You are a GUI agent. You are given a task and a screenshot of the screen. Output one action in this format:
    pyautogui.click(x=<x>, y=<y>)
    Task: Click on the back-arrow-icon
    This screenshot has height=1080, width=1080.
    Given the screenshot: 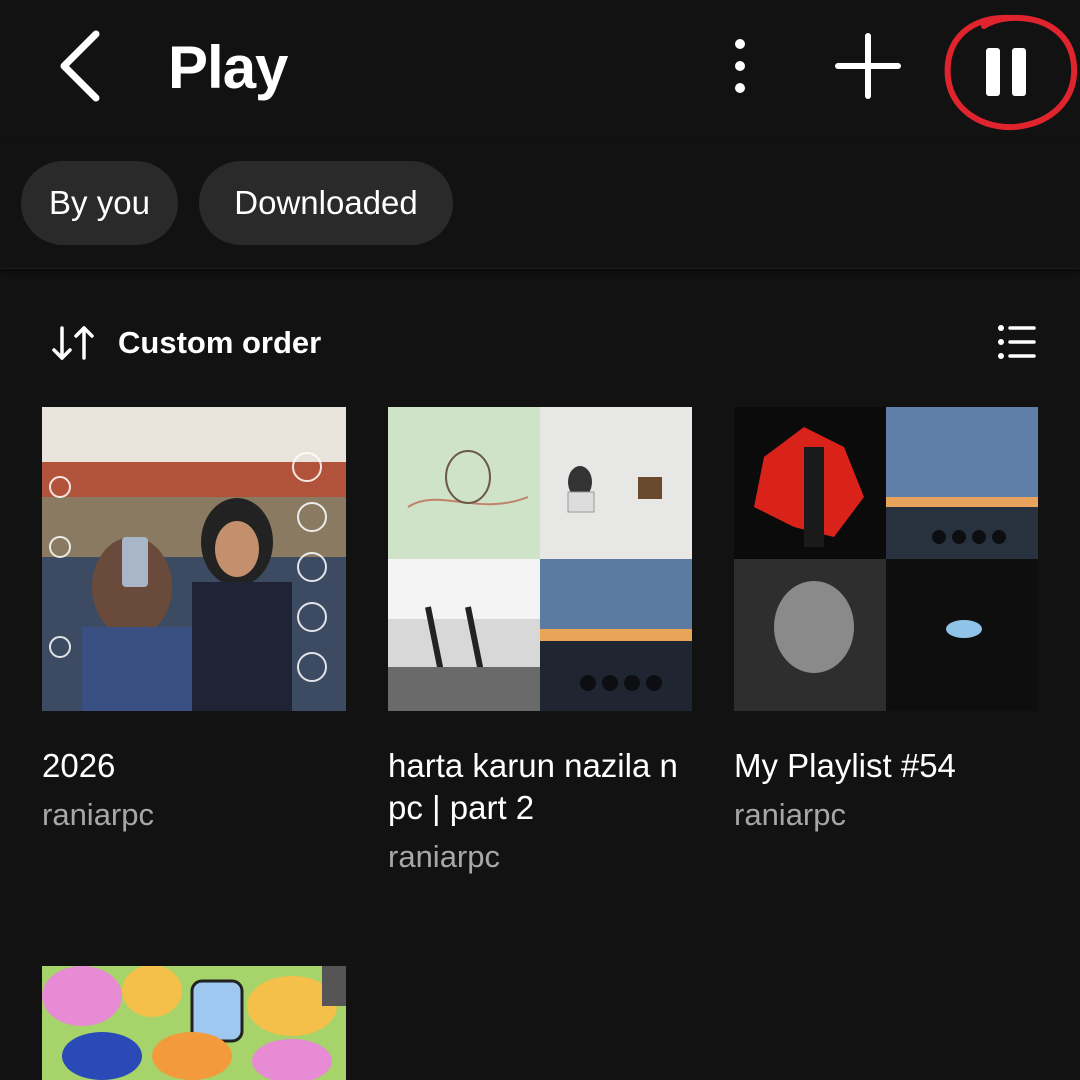 What is the action you would take?
    pyautogui.click(x=80, y=66)
    